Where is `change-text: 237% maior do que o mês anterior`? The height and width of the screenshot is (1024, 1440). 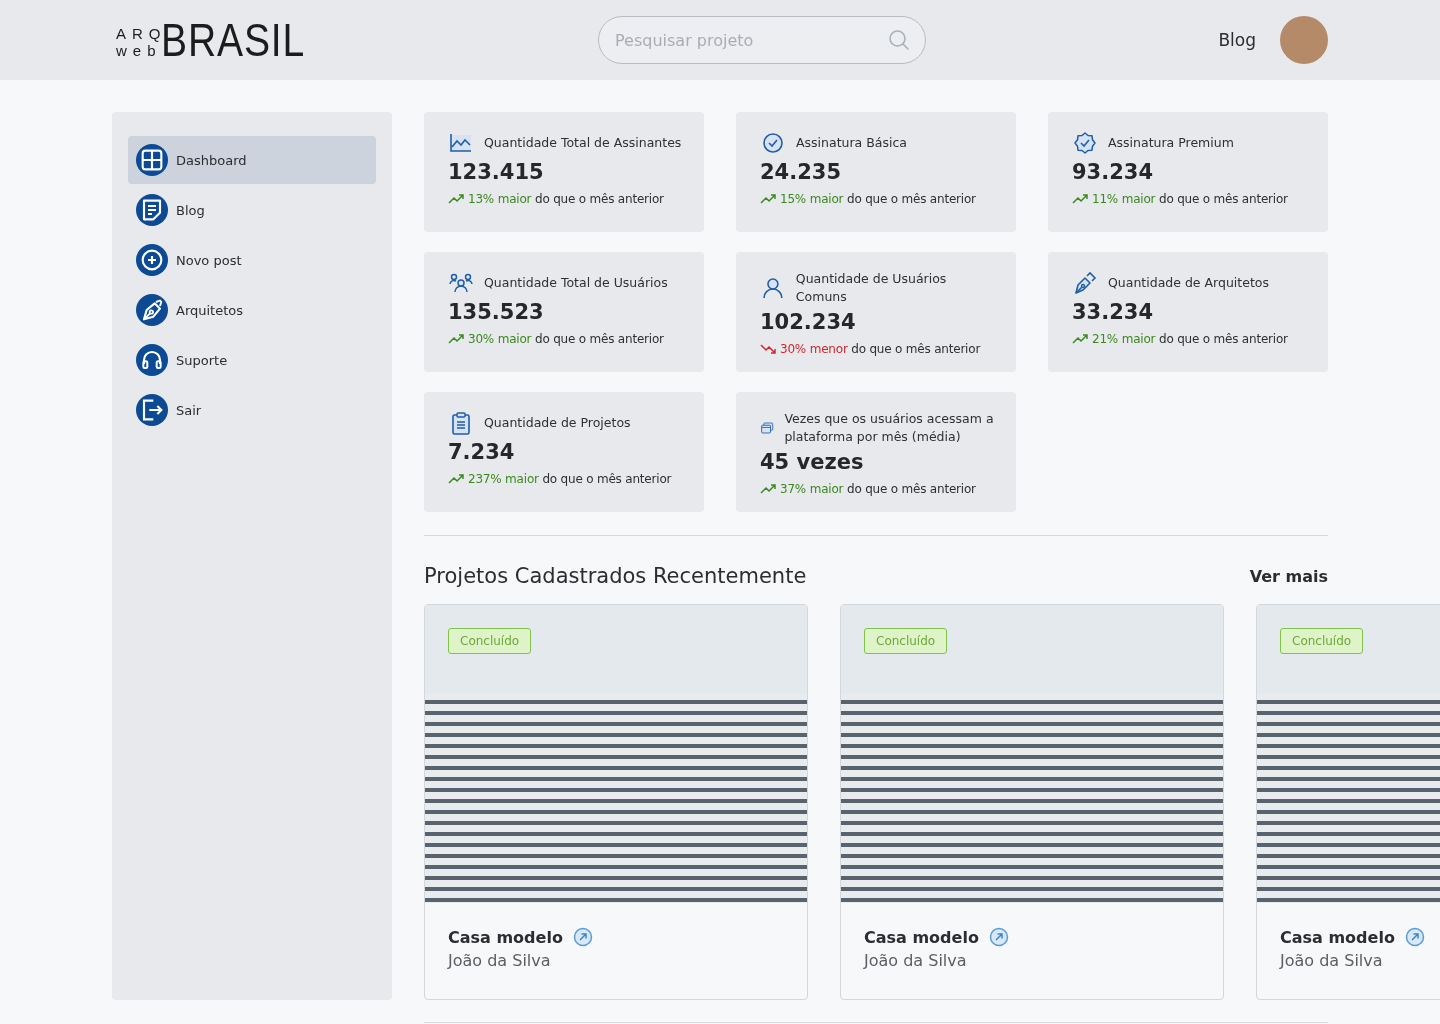
change-text: 237% maior do que o mês anterior is located at coordinates (570, 479).